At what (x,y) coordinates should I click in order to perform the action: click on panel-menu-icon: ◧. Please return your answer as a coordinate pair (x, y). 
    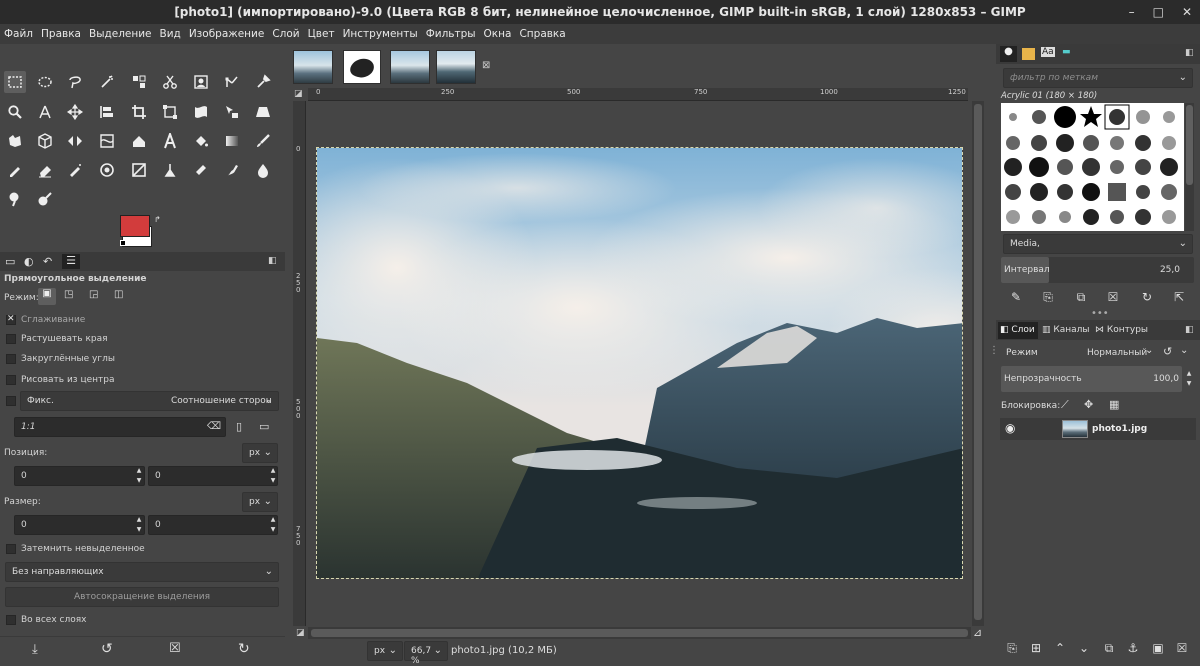
    Looking at the image, I should click on (272, 261).